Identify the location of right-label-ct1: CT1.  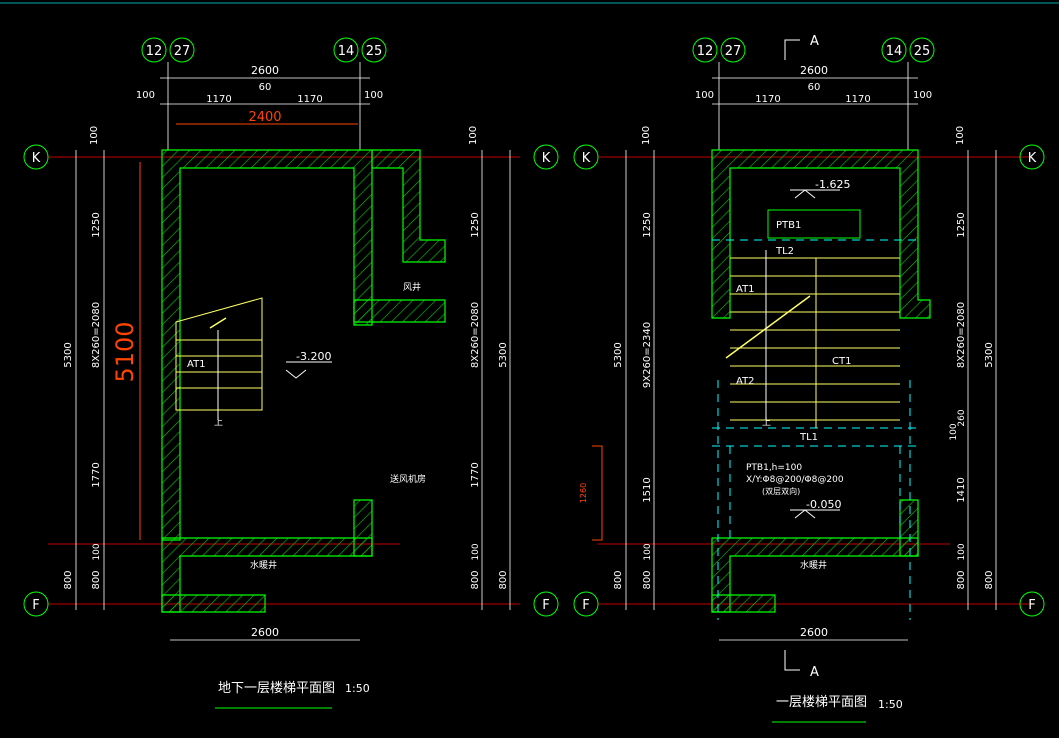
(841, 361).